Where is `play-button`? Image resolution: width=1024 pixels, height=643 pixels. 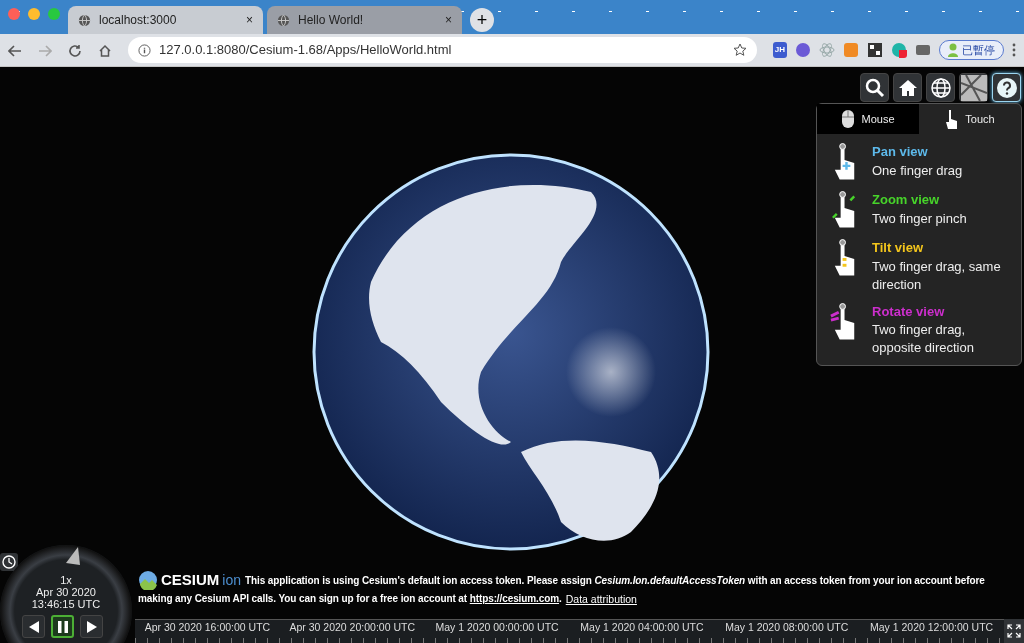
play-button is located at coordinates (91, 626).